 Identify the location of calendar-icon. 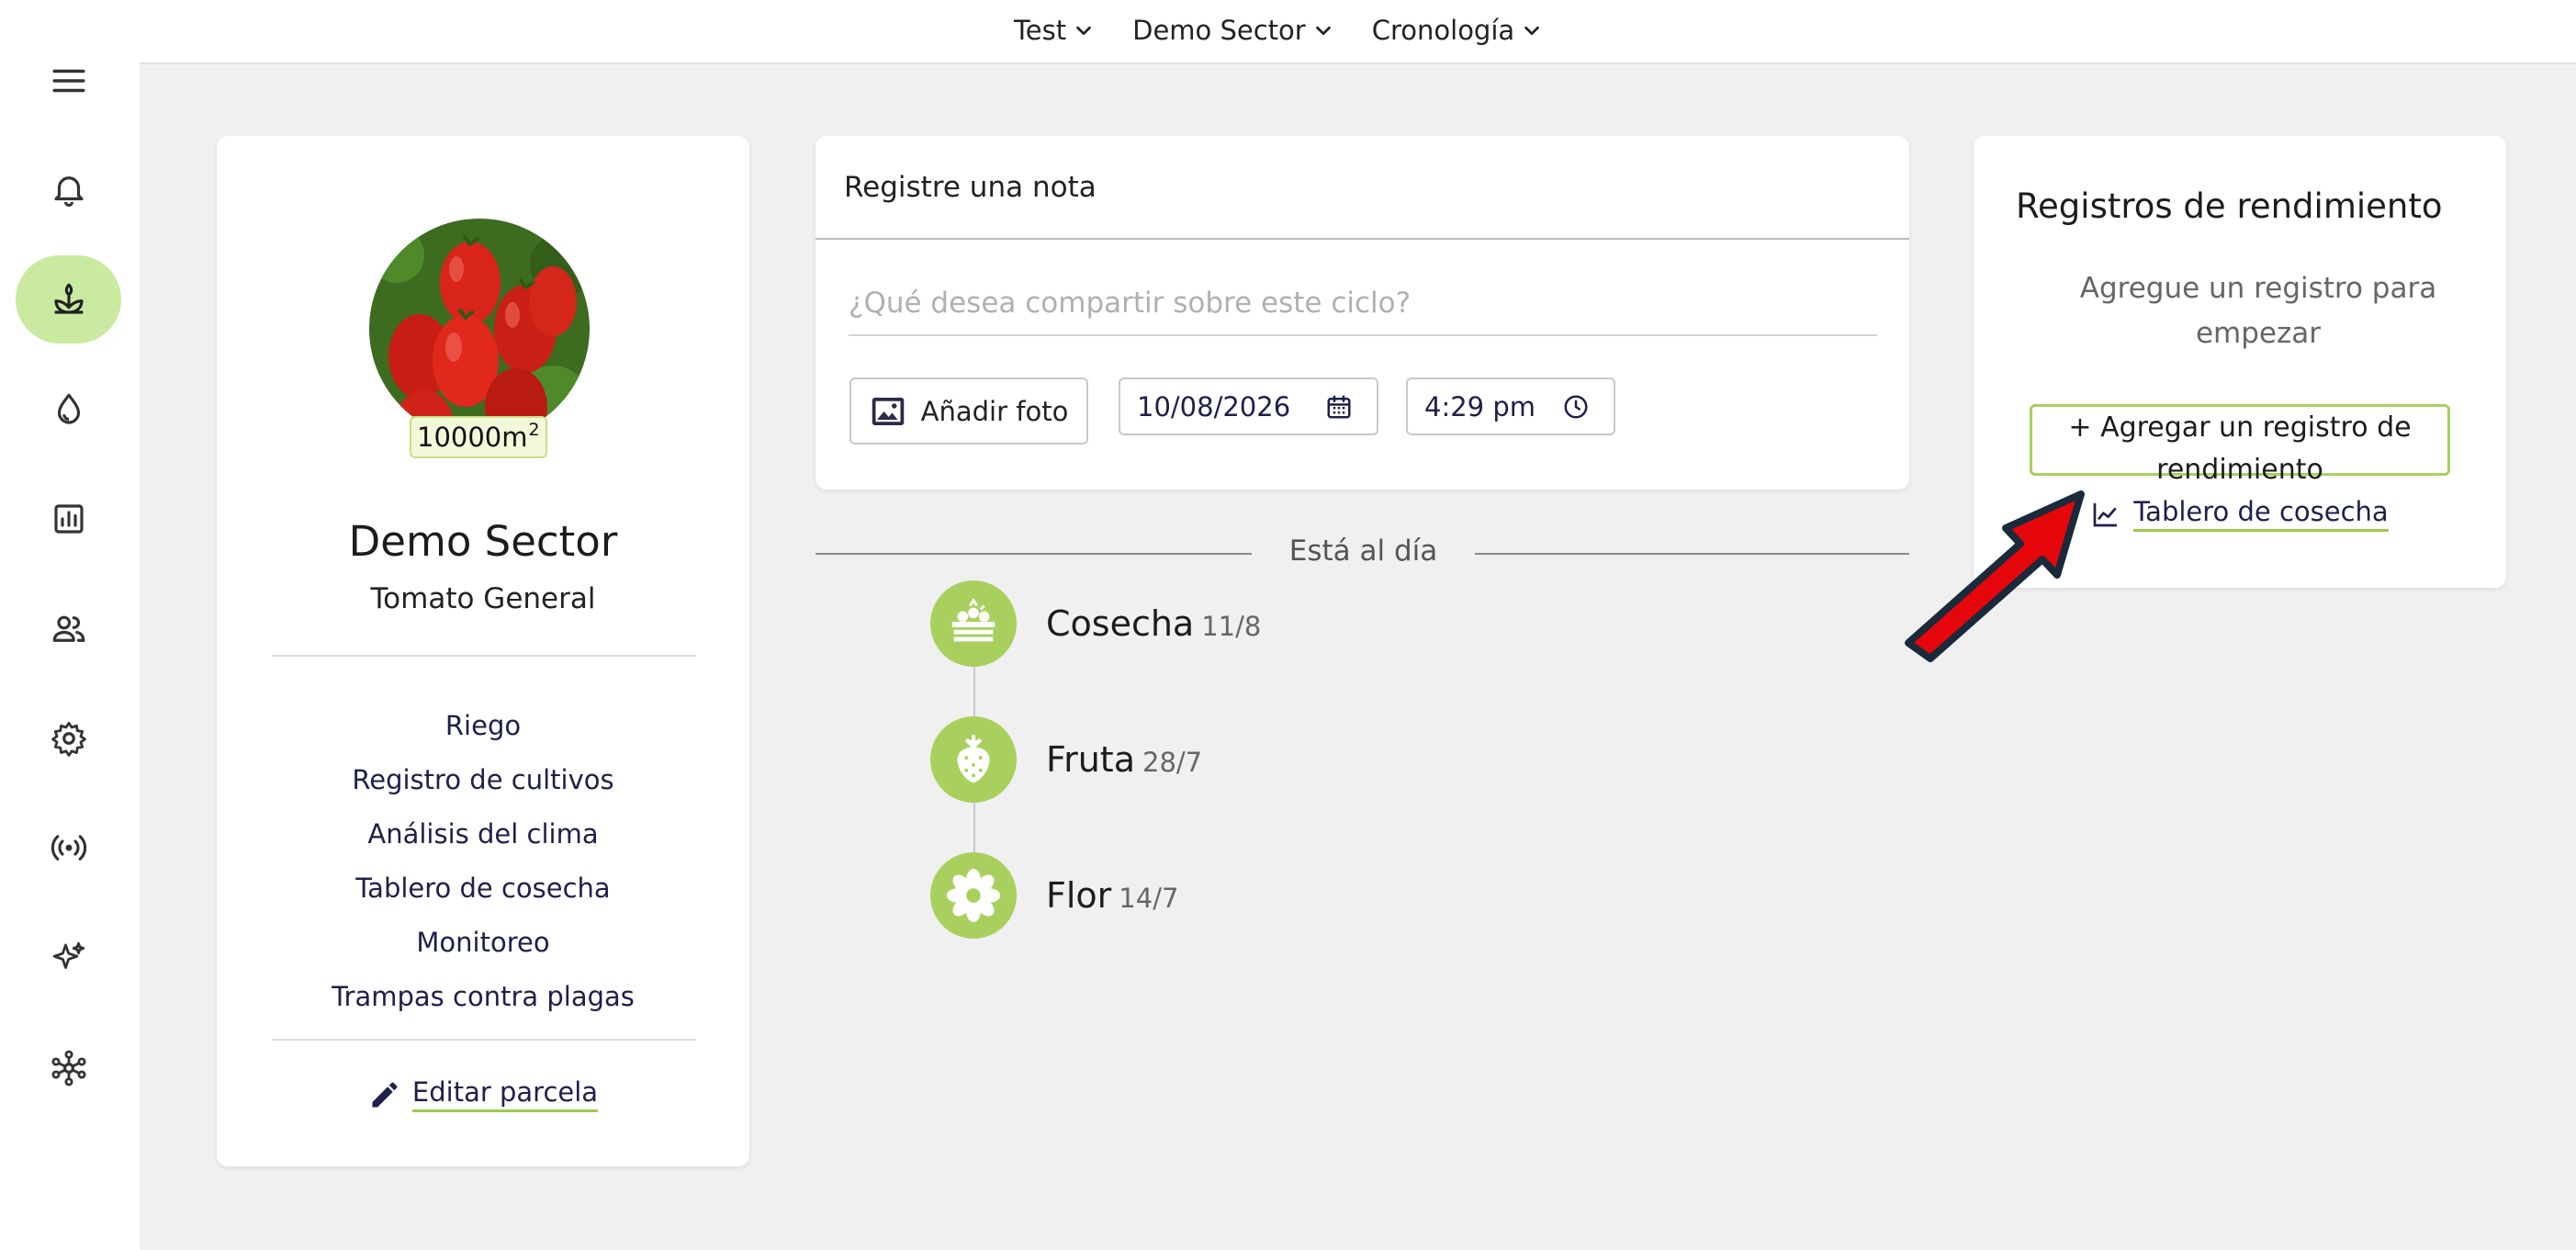
(1339, 406).